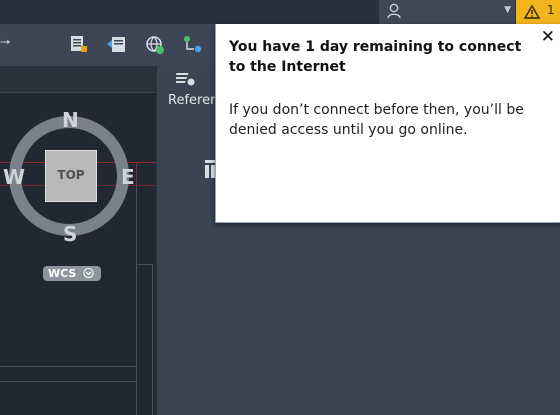 The image size is (560, 415). I want to click on tool-list-icon, so click(80, 45).